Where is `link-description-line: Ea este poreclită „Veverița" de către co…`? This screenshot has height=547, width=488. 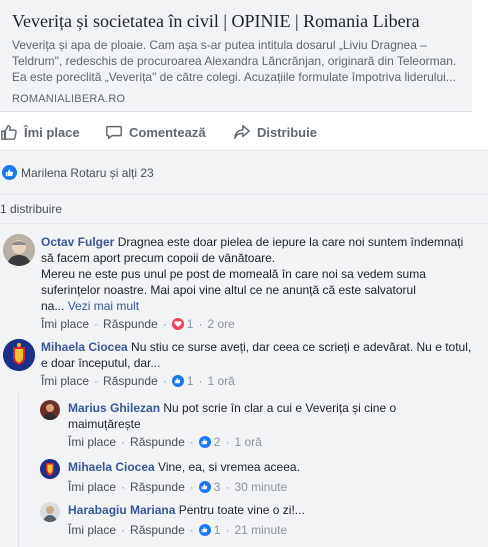 link-description-line: Ea este poreclită „Veverița" de către co… is located at coordinates (234, 77).